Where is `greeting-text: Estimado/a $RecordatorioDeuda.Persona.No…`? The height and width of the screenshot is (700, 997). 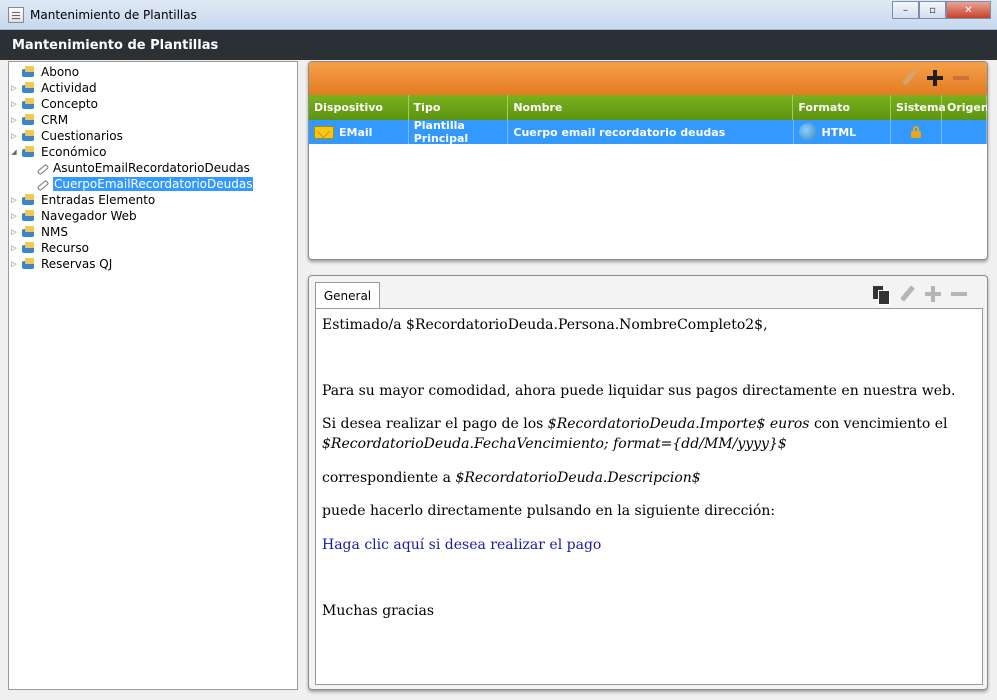
greeting-text: Estimado/a $RecordatorioDeuda.Persona.No… is located at coordinates (545, 325).